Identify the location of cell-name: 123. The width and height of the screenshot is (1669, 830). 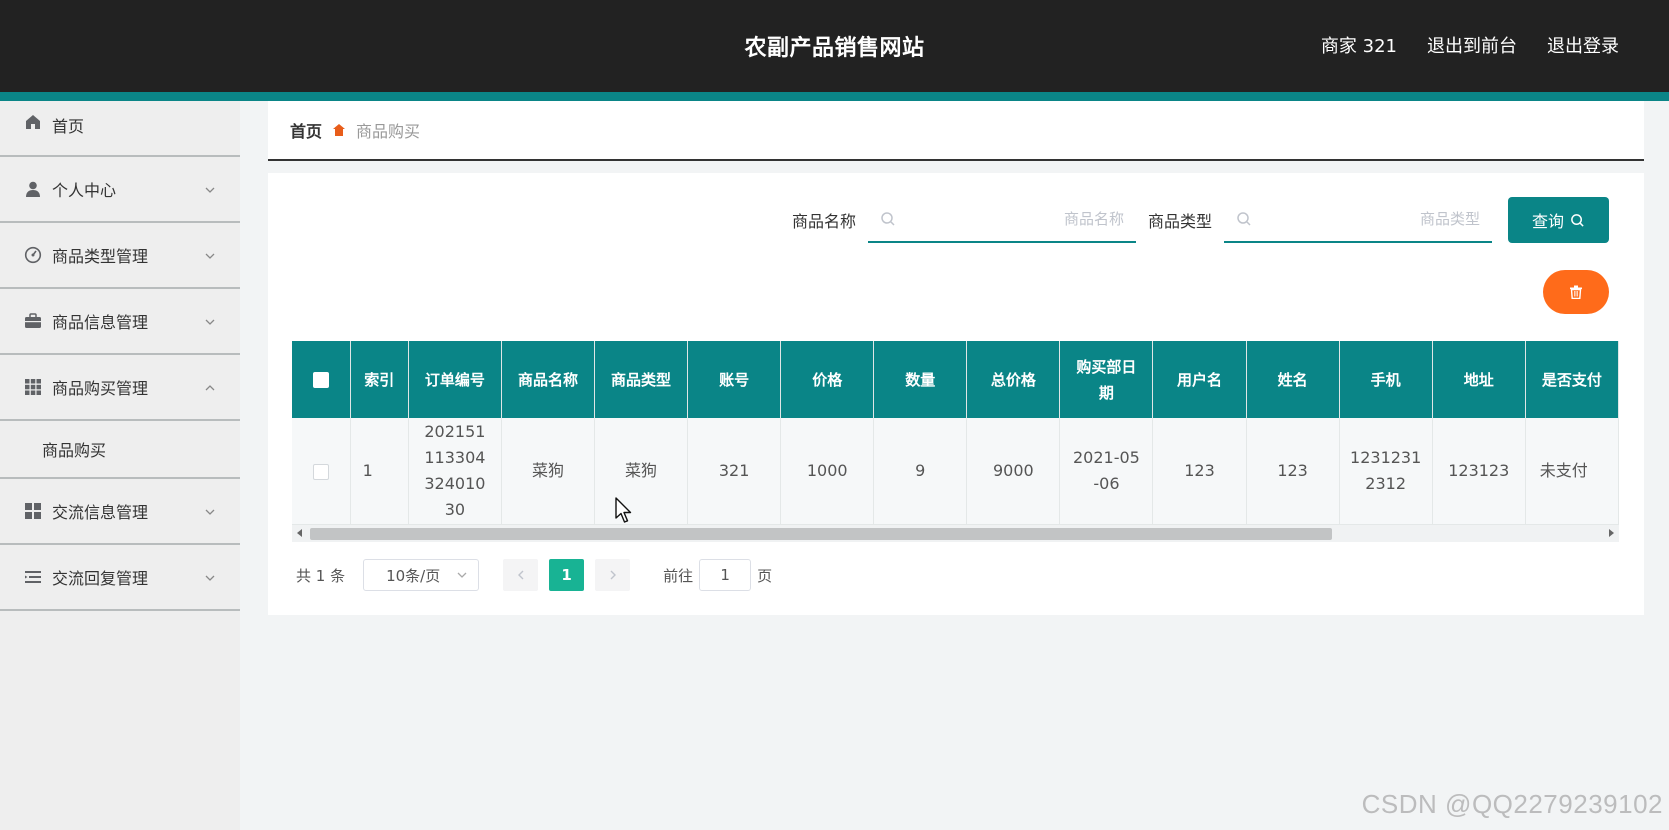
(1293, 471).